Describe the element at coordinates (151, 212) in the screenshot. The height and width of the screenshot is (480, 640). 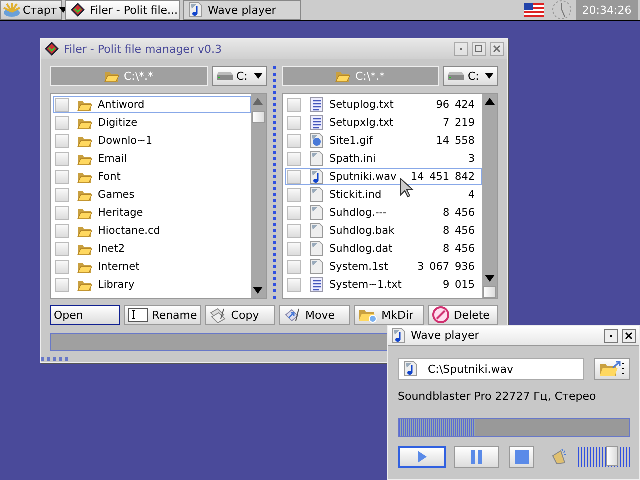
I see `file-row: Heritage` at that location.